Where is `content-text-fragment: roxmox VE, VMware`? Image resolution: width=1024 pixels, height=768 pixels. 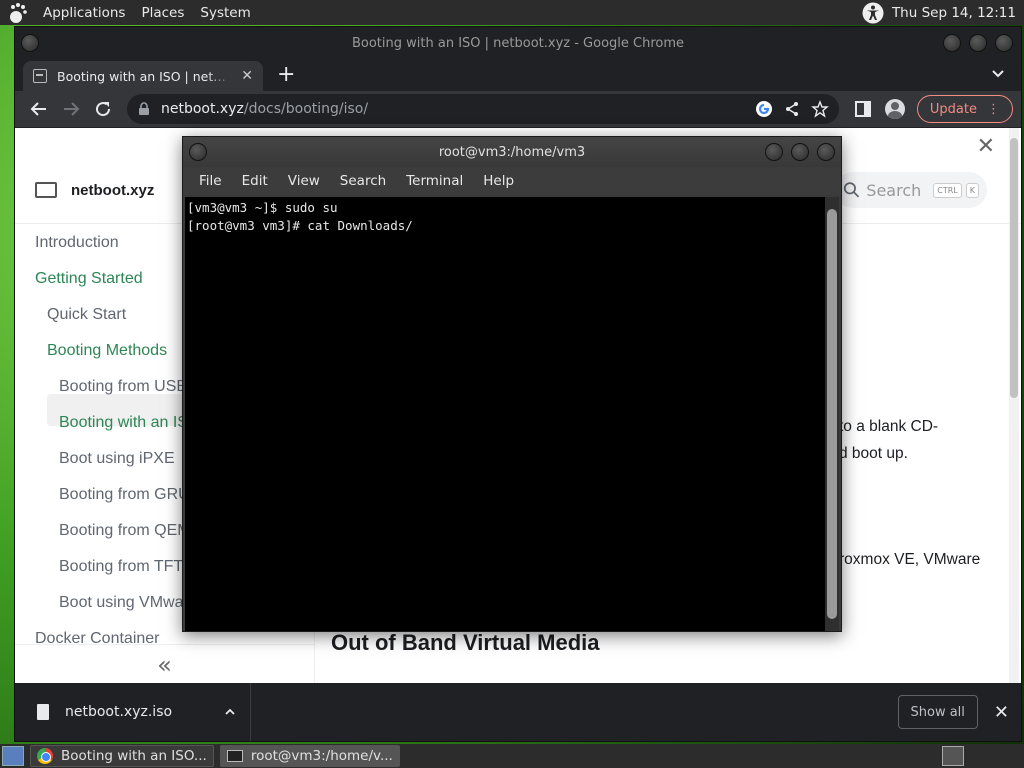
content-text-fragment: roxmox VE, VMware is located at coordinates (910, 559).